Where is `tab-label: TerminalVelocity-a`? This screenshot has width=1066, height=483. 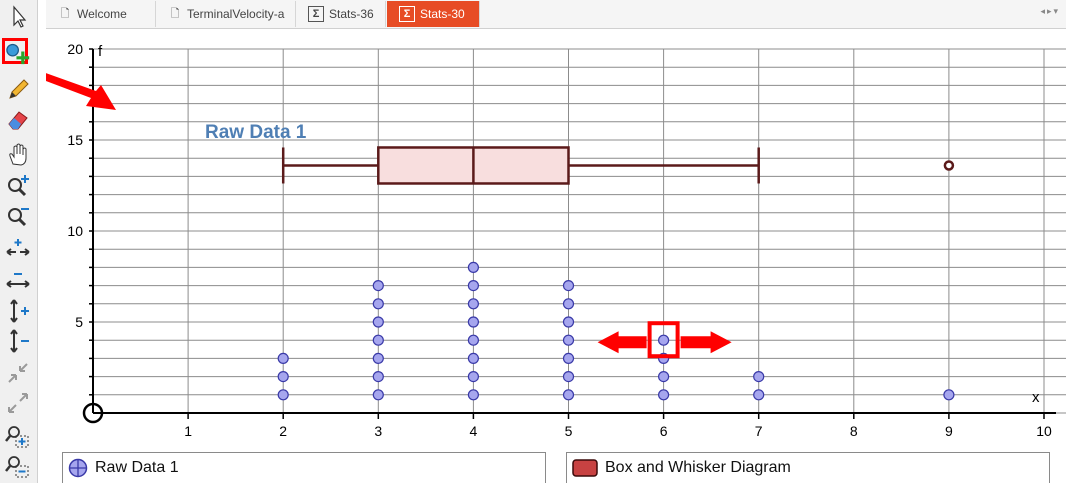
tab-label: TerminalVelocity-a is located at coordinates (236, 14).